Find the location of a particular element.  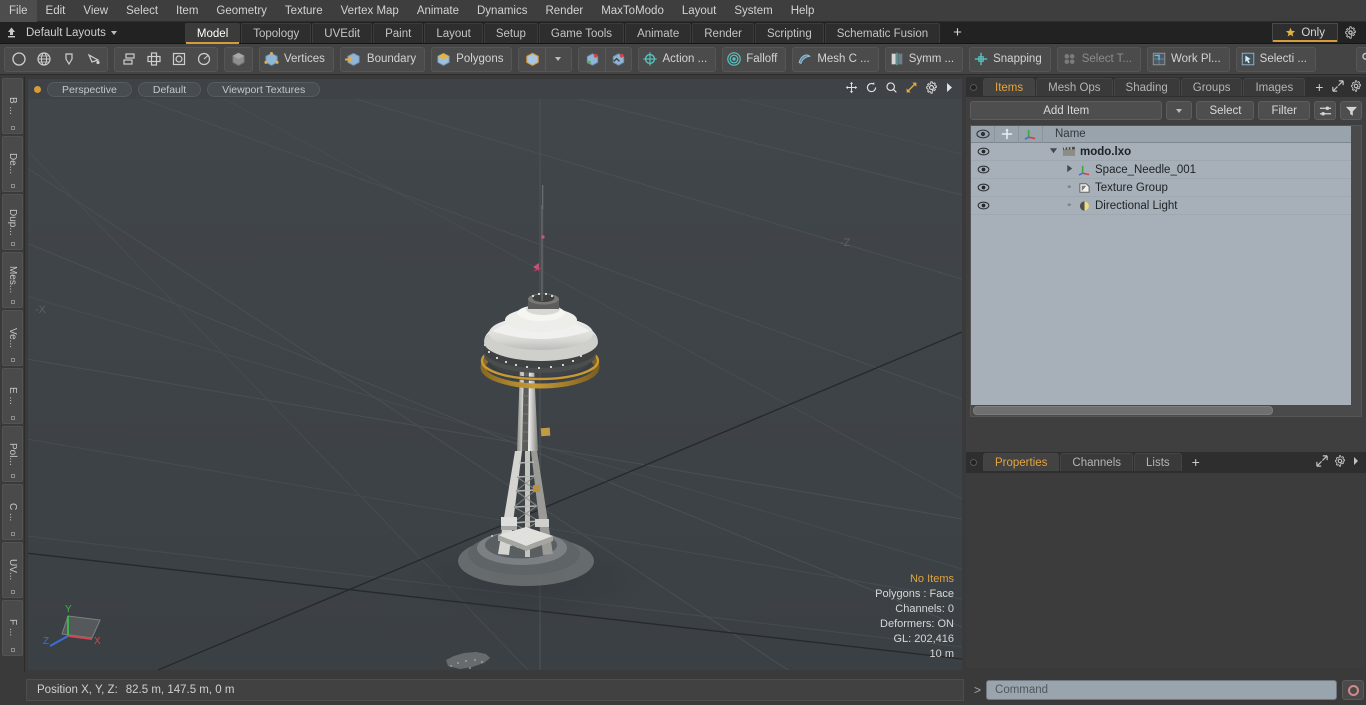

panel-tab-groups: Groups is located at coordinates (1211, 87).